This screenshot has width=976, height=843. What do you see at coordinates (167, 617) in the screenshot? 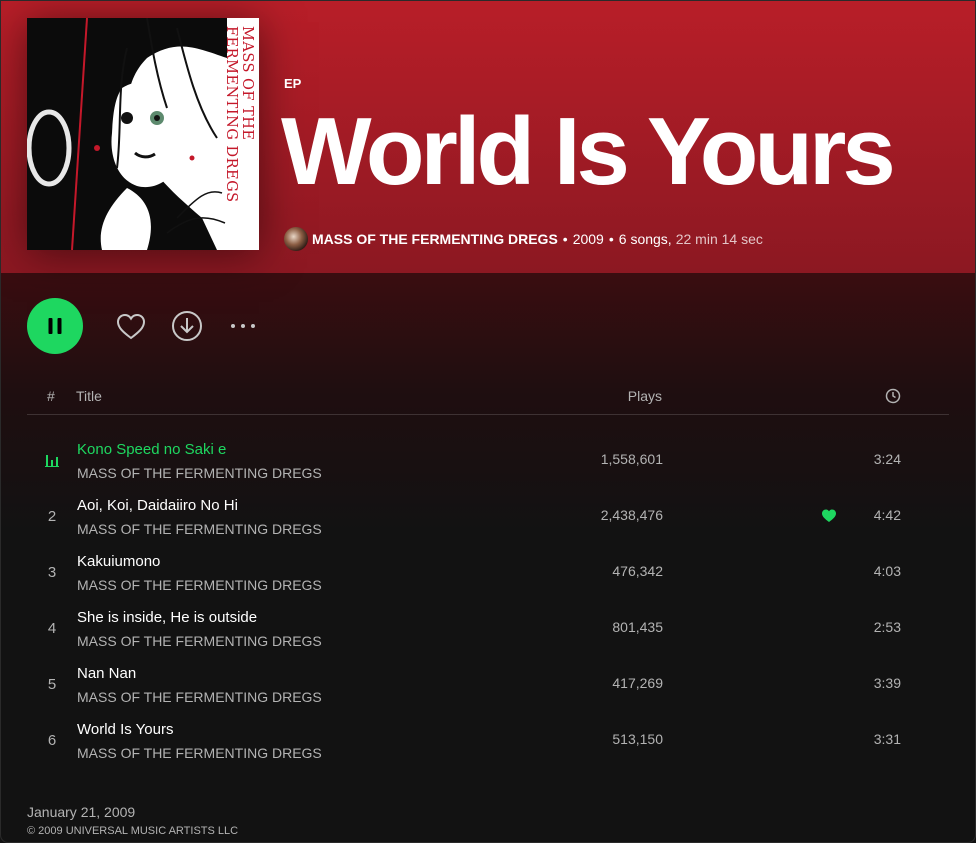
I see `track-title: She is inside, He is outside` at bounding box center [167, 617].